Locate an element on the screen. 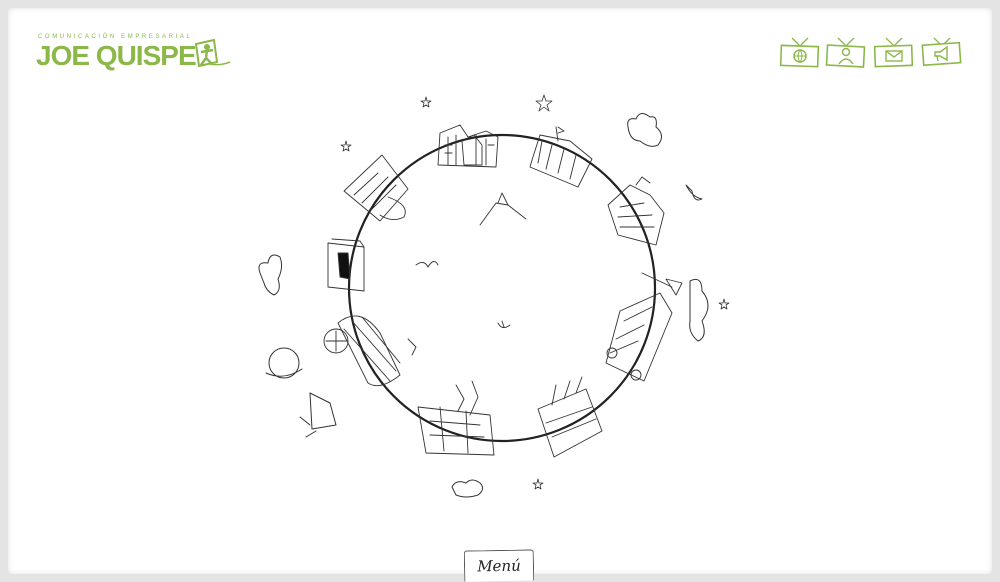 The image size is (1000, 582). nav-contact is located at coordinates (894, 53).